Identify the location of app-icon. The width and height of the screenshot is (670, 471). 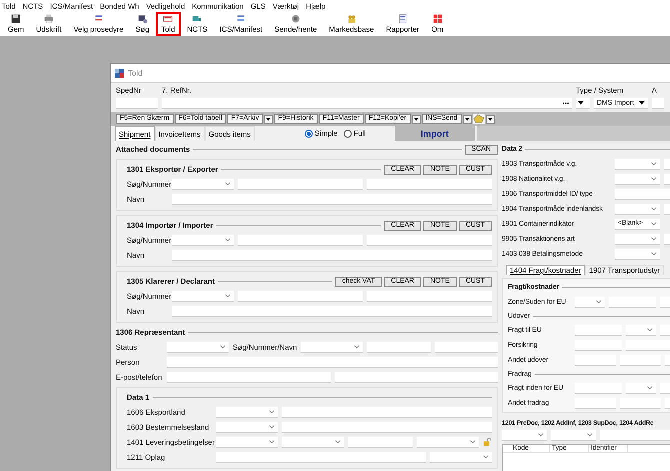
(119, 73).